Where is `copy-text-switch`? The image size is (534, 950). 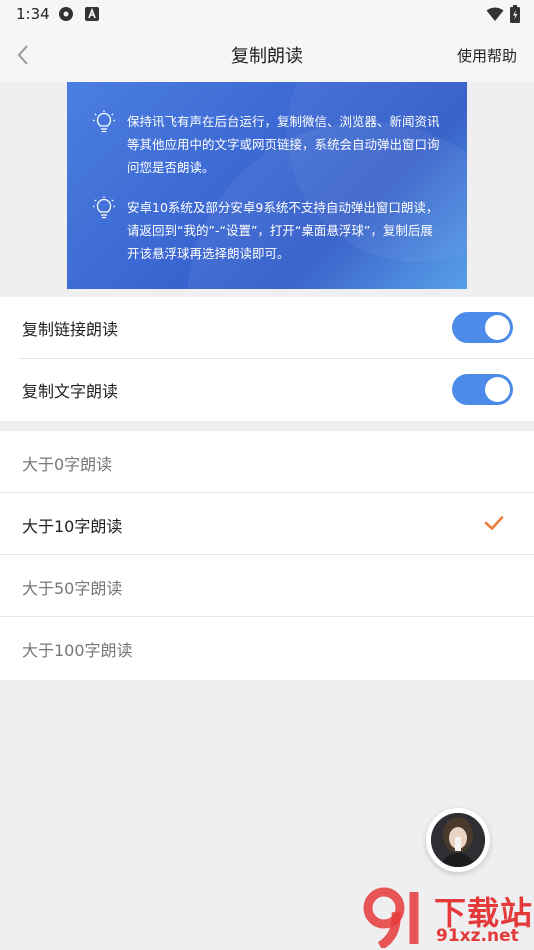
copy-text-switch is located at coordinates (482, 389).